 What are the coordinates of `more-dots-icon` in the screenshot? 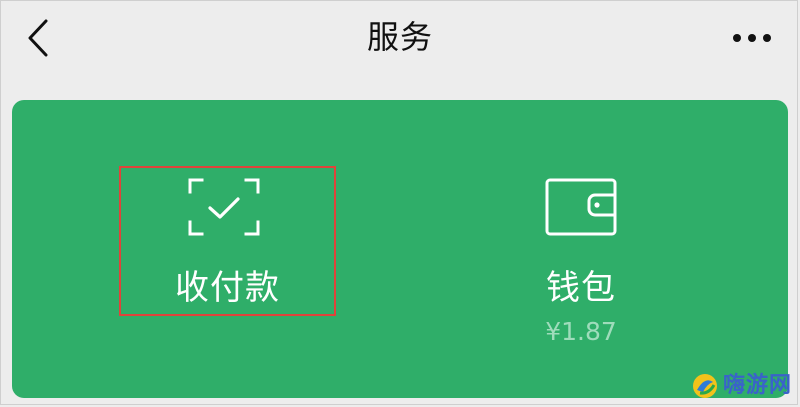 It's located at (752, 38).